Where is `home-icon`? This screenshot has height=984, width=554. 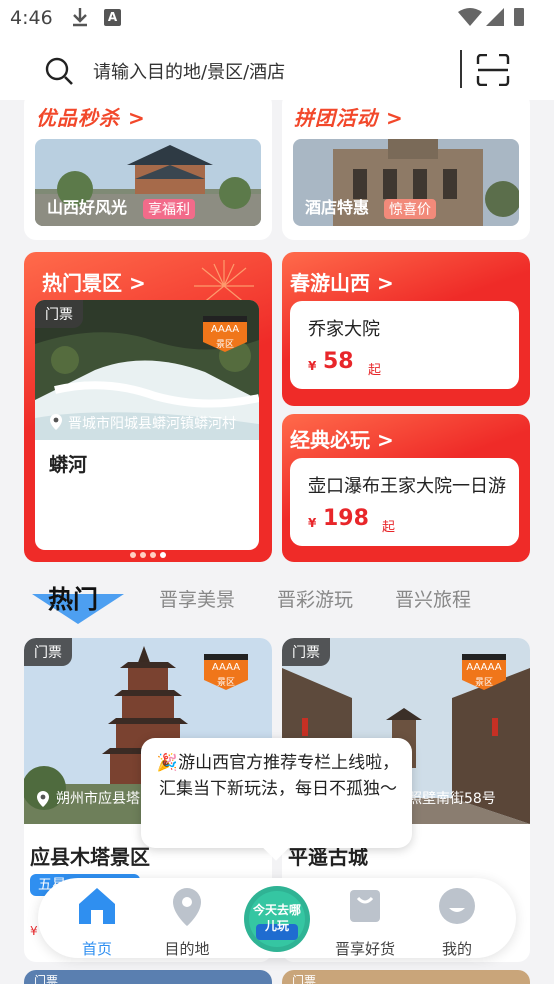
home-icon is located at coordinates (97, 906).